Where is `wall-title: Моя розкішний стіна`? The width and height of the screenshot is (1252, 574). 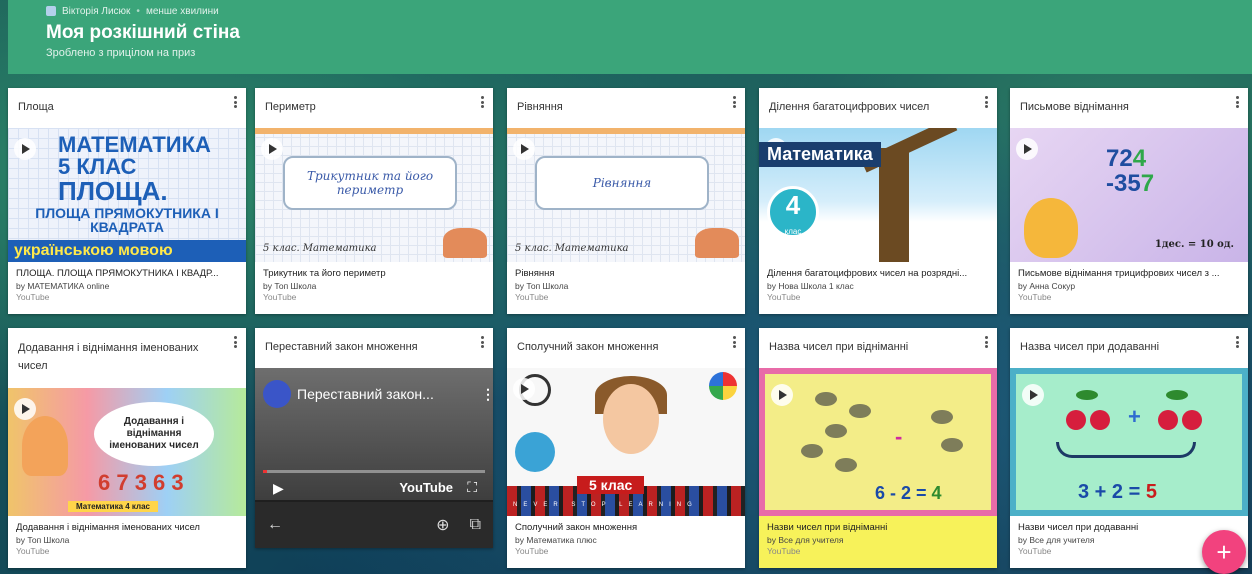
wall-title: Моя розкішний стіна is located at coordinates (630, 33).